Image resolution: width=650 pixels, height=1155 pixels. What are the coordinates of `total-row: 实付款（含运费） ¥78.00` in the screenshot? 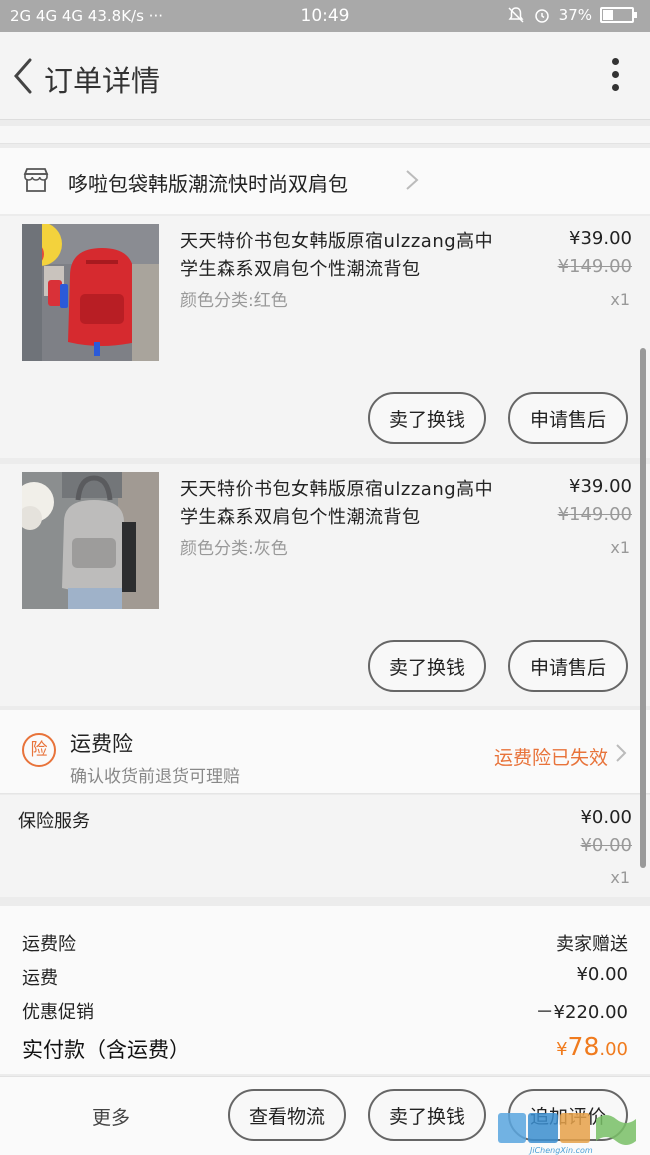 It's located at (325, 1051).